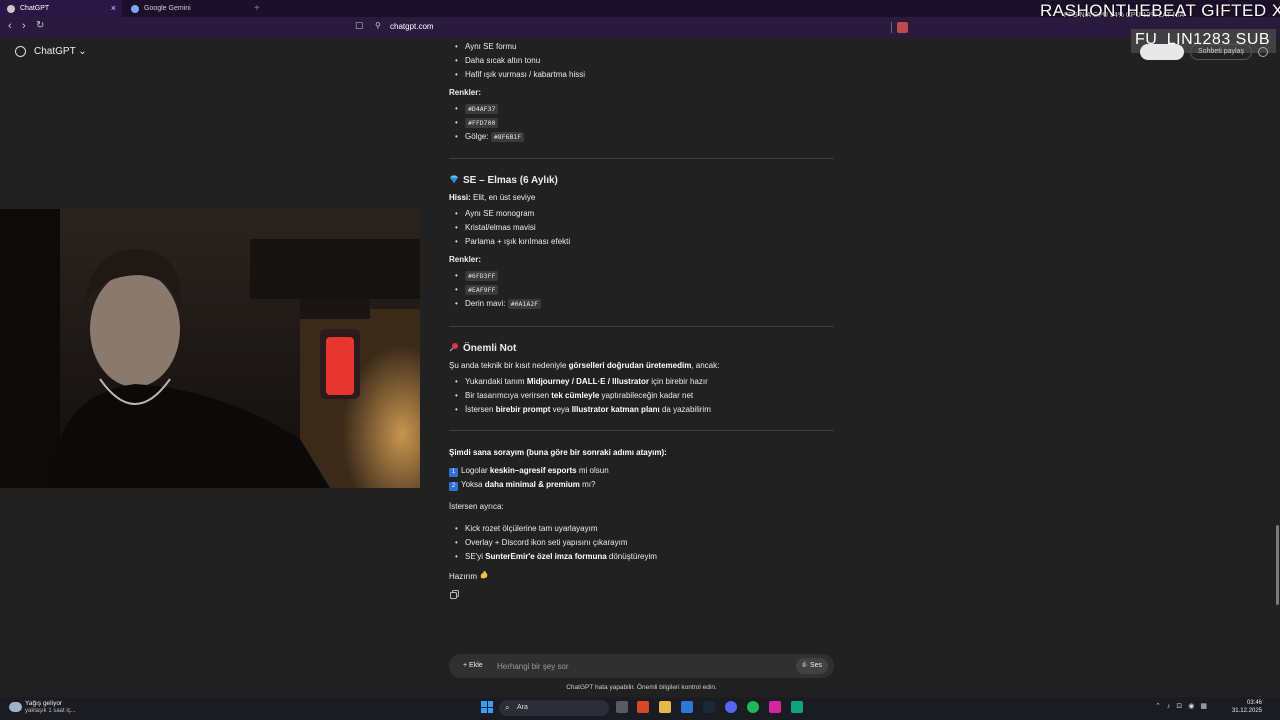  Describe the element at coordinates (1162, 52) in the screenshot. I see `upgrade-button` at that location.